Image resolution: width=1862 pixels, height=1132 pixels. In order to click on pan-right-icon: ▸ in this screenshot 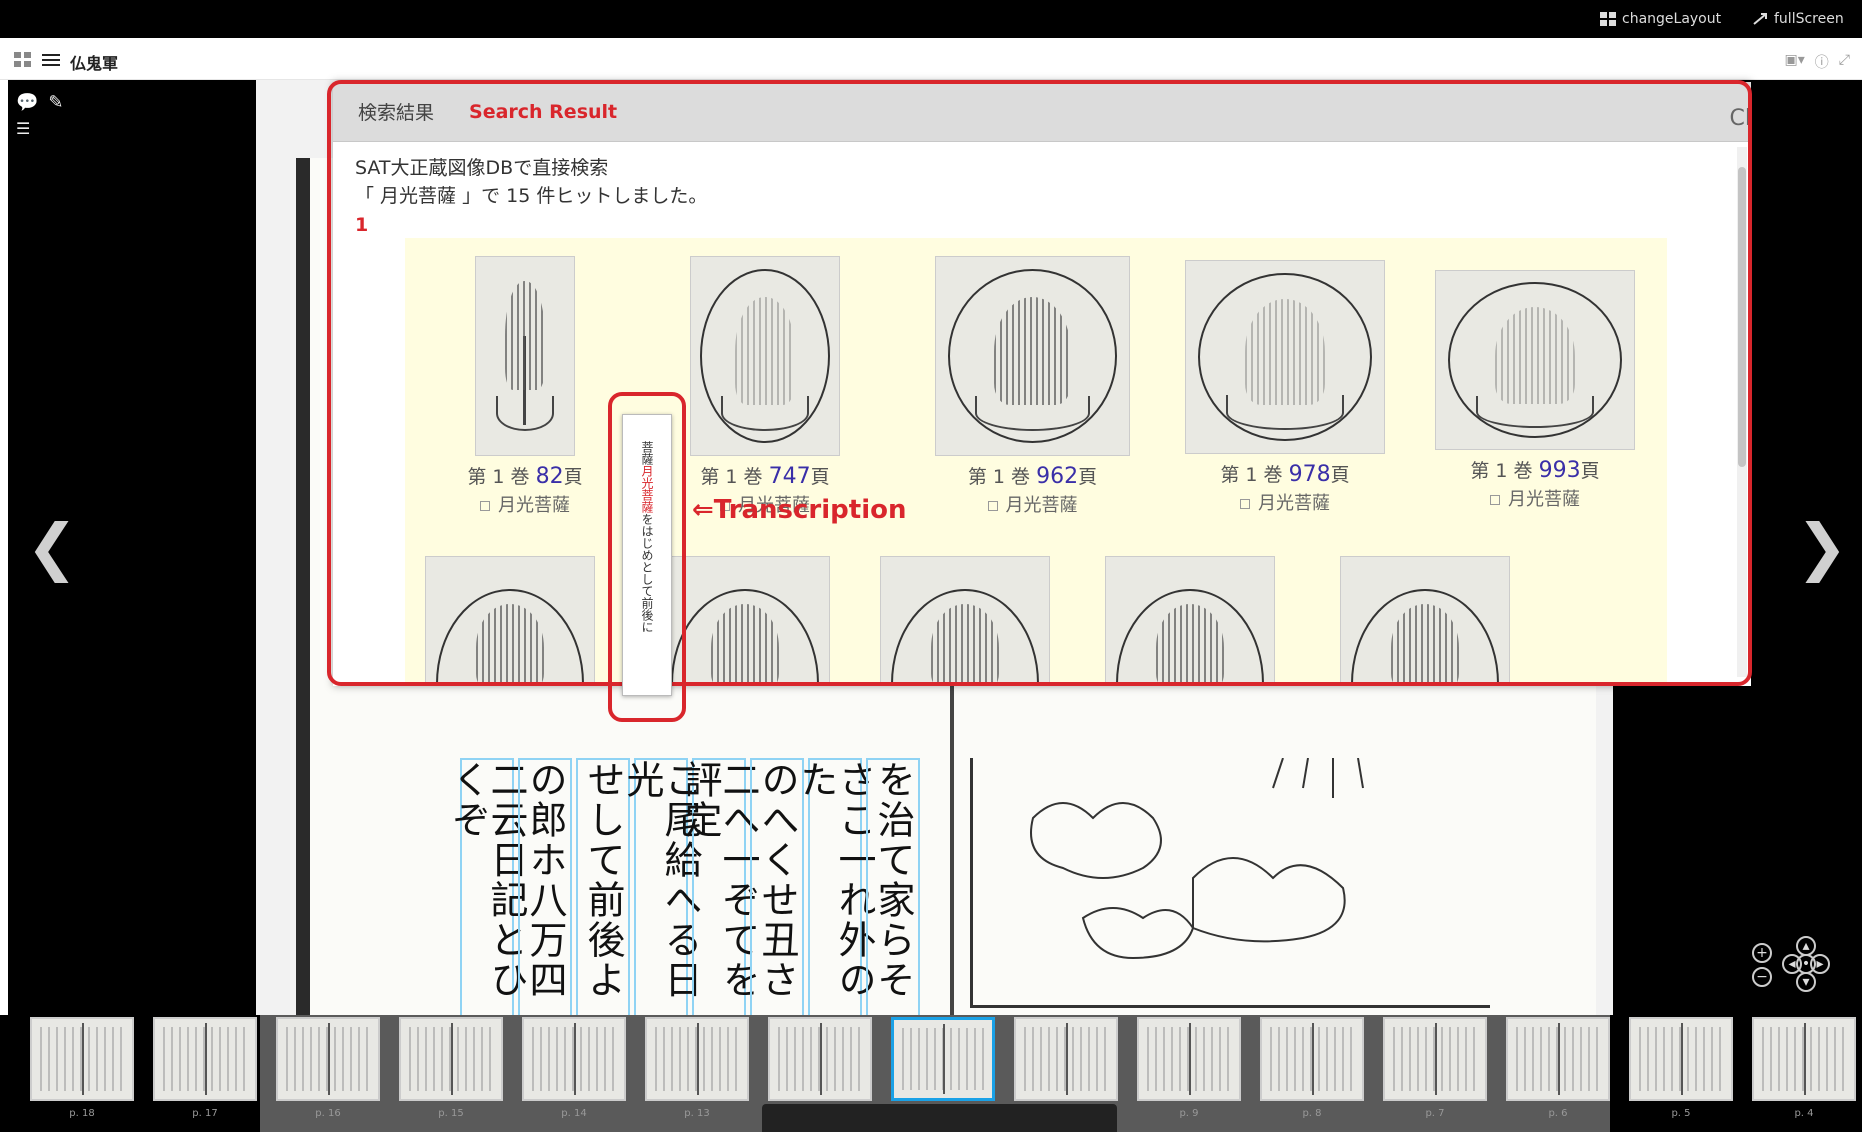, I will do `click(1820, 964)`.